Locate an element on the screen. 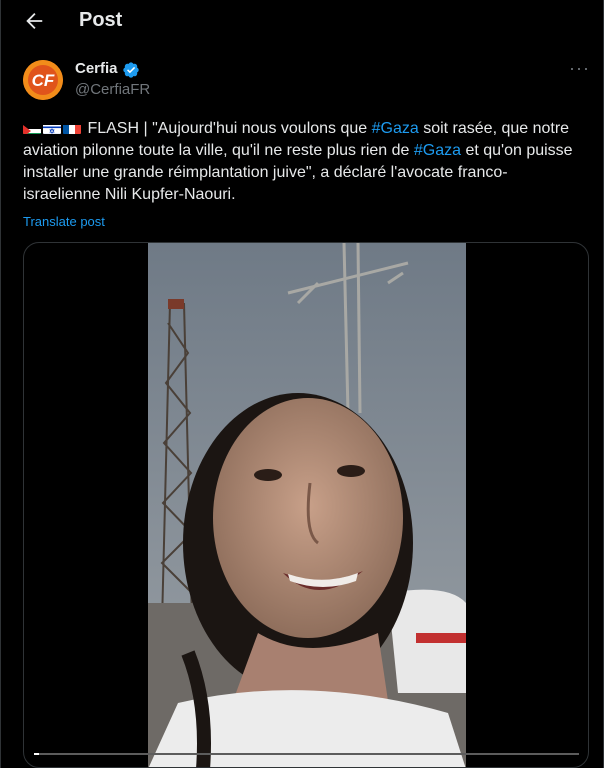 The width and height of the screenshot is (604, 768). translate-post-link: Translate post is located at coordinates (64, 221).